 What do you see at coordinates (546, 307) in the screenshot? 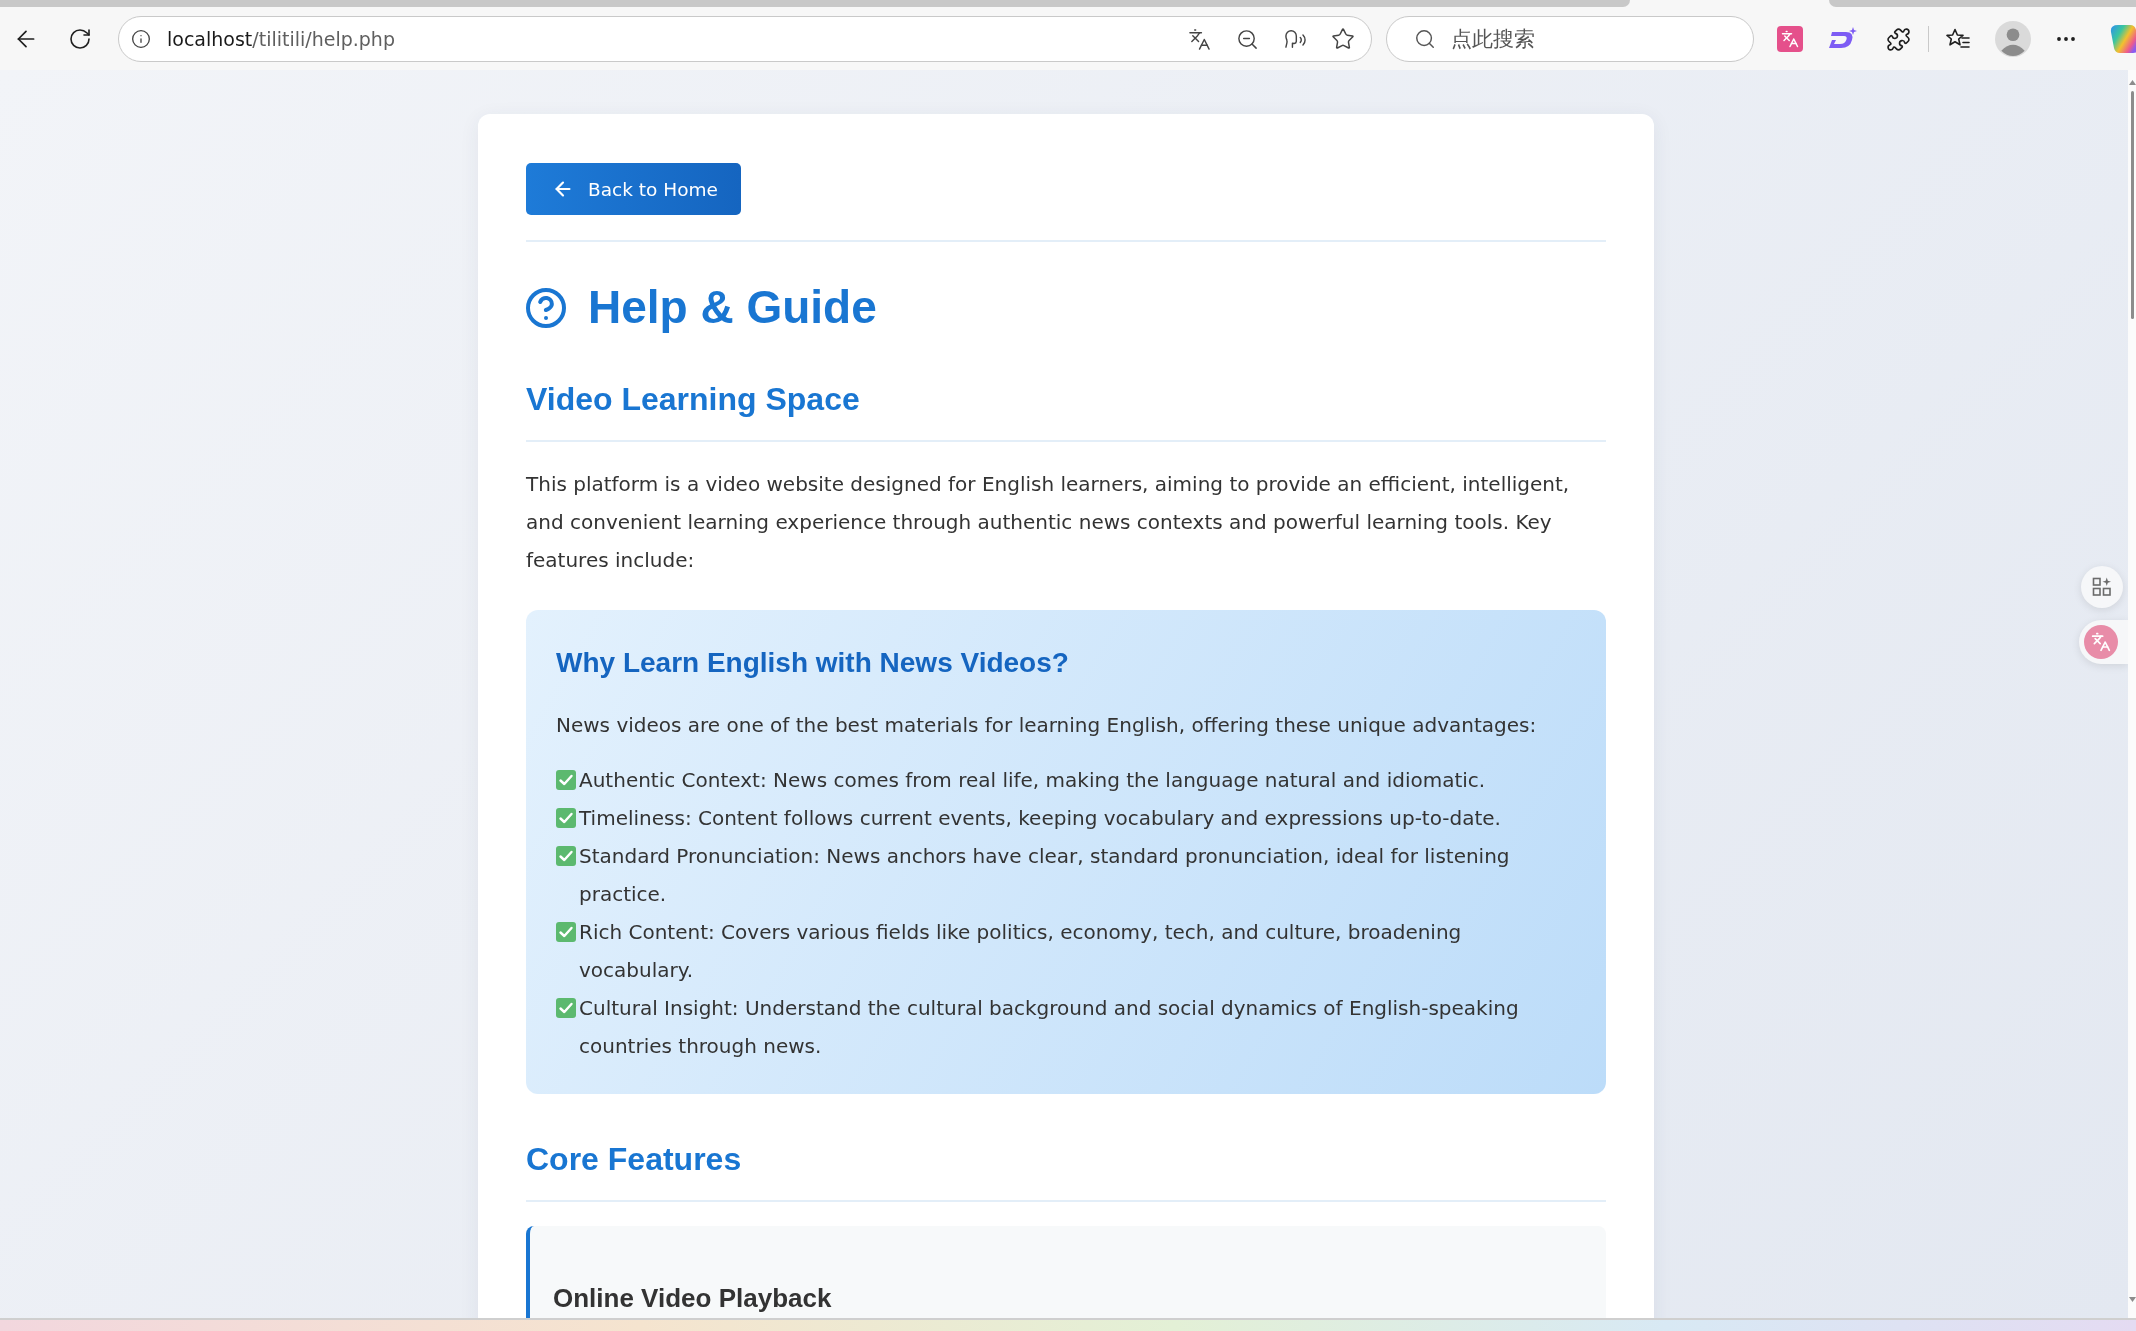
I see `question-circle-icon` at bounding box center [546, 307].